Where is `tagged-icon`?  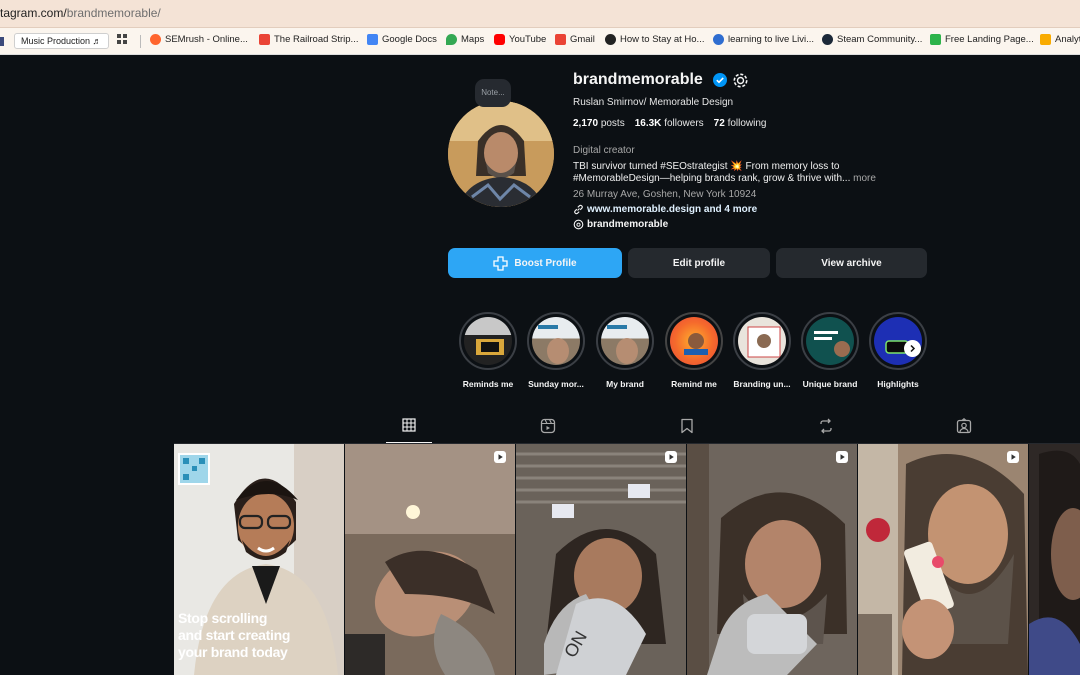
tagged-icon is located at coordinates (964, 426).